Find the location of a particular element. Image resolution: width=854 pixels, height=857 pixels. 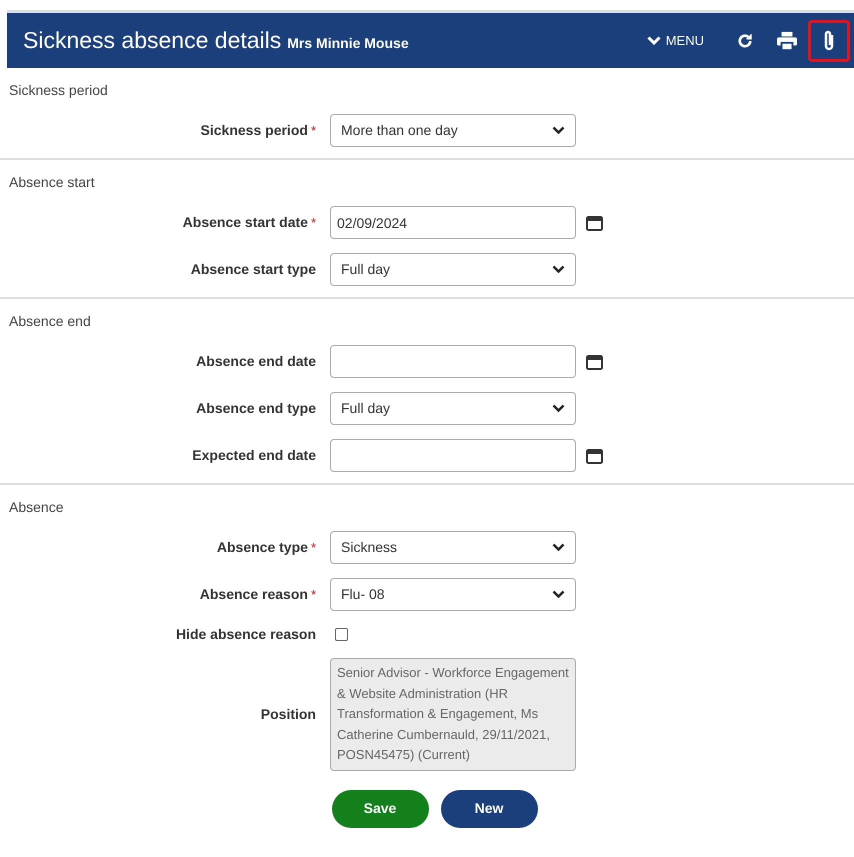

field-label: Absence type is located at coordinates (262, 547).